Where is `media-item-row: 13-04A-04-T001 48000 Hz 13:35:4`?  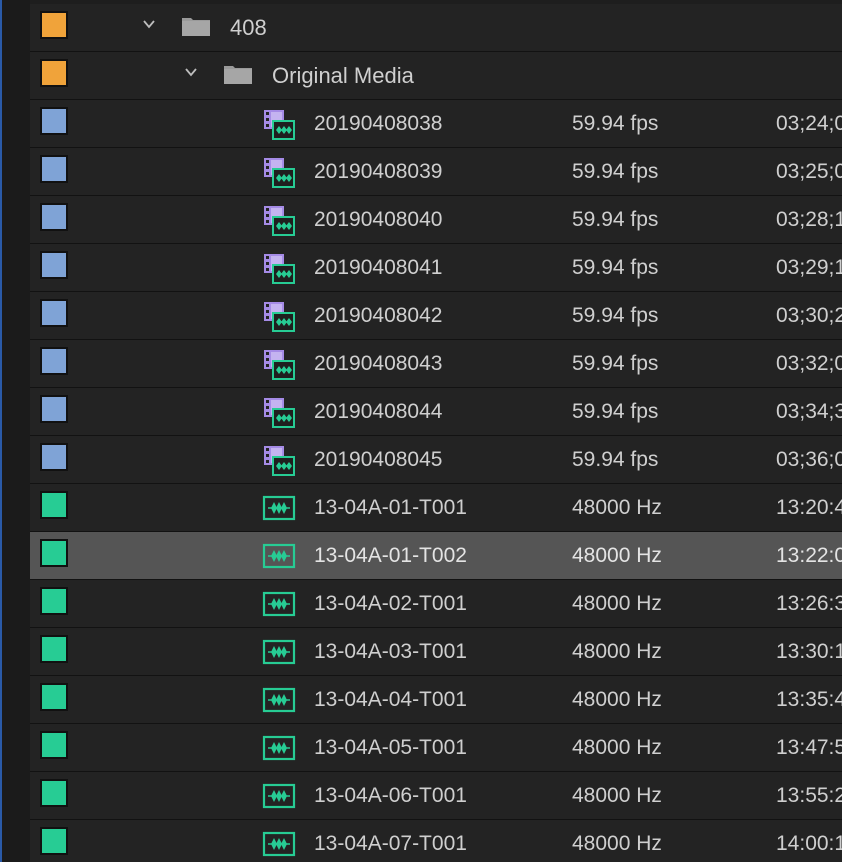 media-item-row: 13-04A-04-T001 48000 Hz 13:35:4 is located at coordinates (436, 700).